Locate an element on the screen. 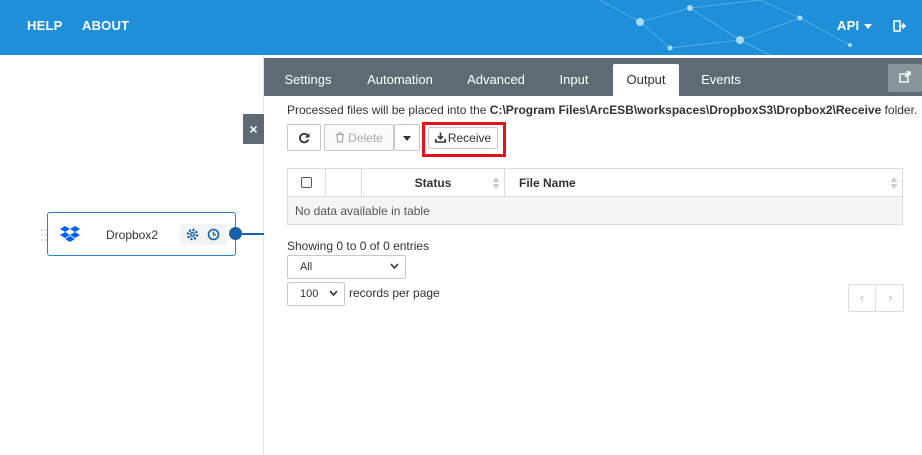 This screenshot has width=922, height=455. select-all-checkbox is located at coordinates (306, 182).